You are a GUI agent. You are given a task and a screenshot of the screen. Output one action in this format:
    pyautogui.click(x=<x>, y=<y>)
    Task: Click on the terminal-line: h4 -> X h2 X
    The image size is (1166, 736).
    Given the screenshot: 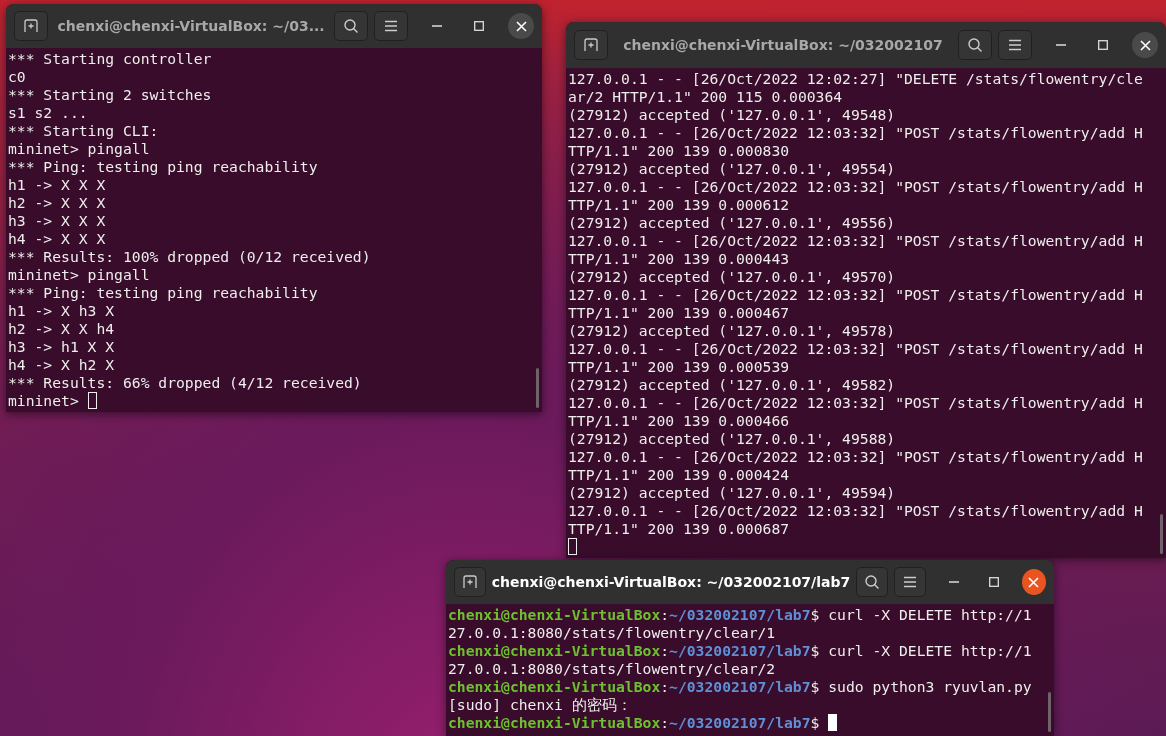 What is the action you would take?
    pyautogui.click(x=61, y=365)
    